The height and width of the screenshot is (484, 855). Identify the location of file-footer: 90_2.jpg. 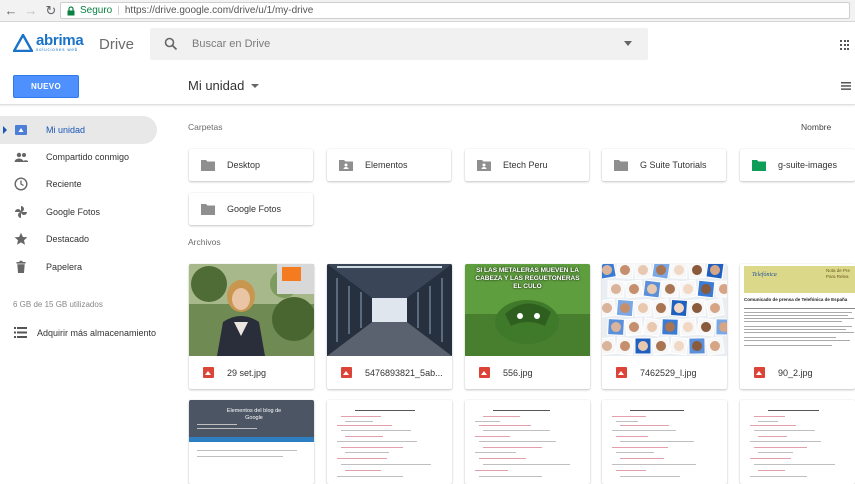
(797, 372).